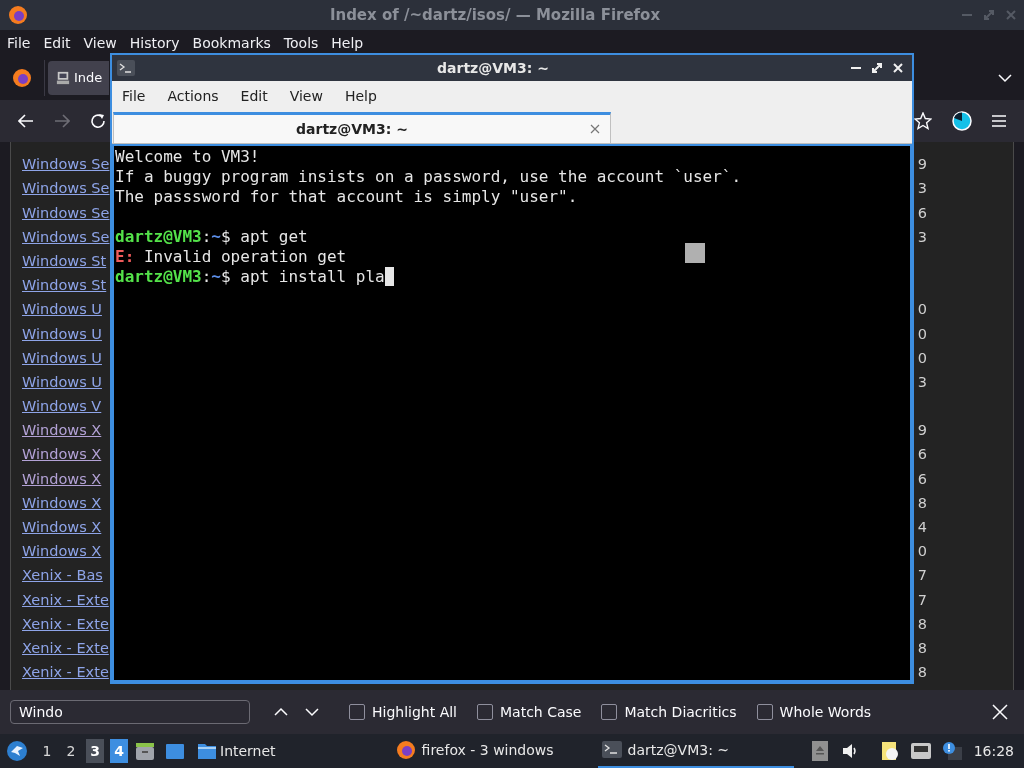 The height and width of the screenshot is (768, 1024). I want to click on checkbox-label: Whole Words, so click(825, 712).